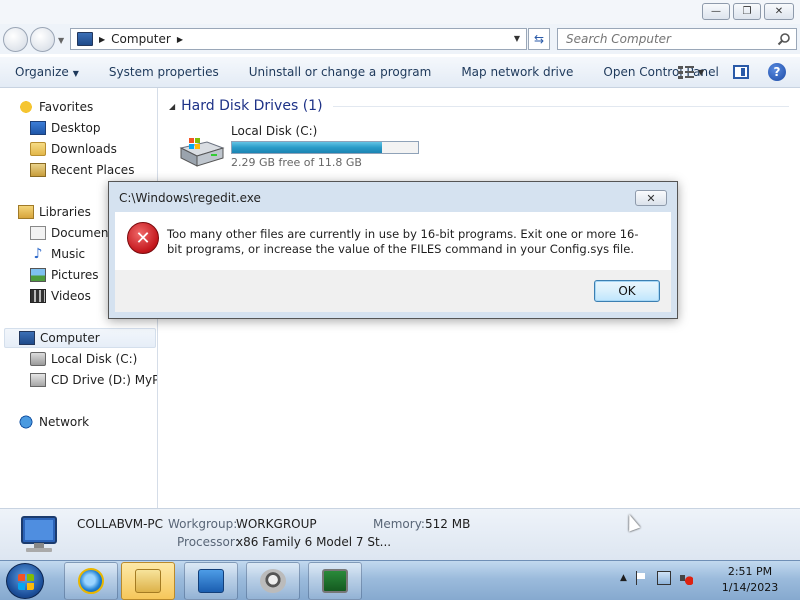 Image resolution: width=800 pixels, height=600 pixels. Describe the element at coordinates (68, 254) in the screenshot. I see `nav-music-label: Music` at that location.